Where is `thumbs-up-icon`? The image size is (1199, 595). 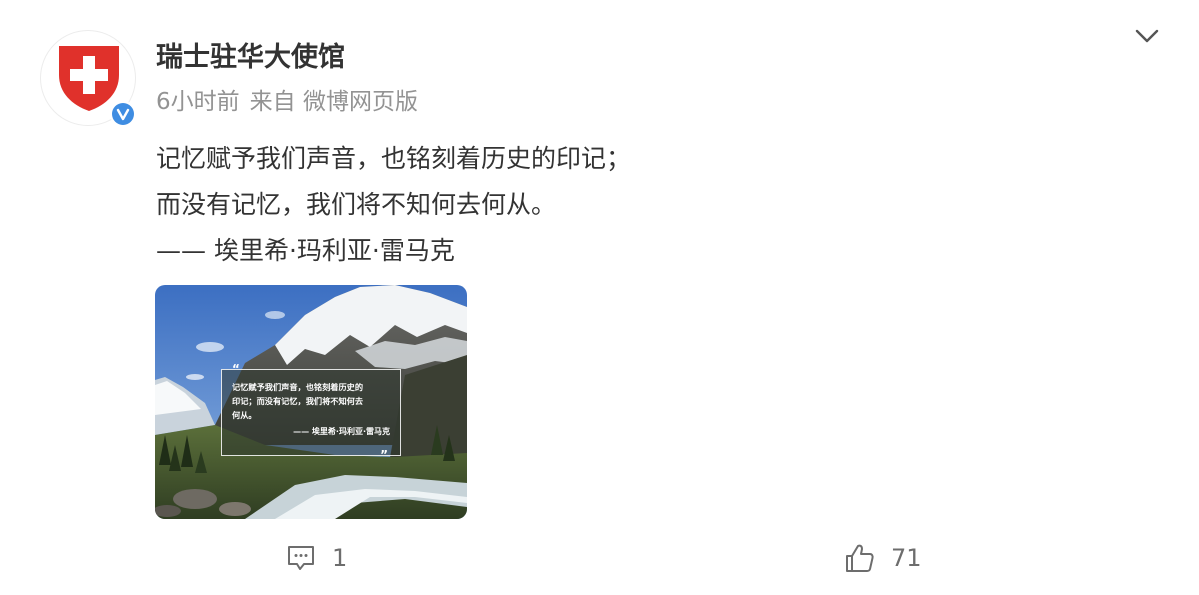 thumbs-up-icon is located at coordinates (860, 558).